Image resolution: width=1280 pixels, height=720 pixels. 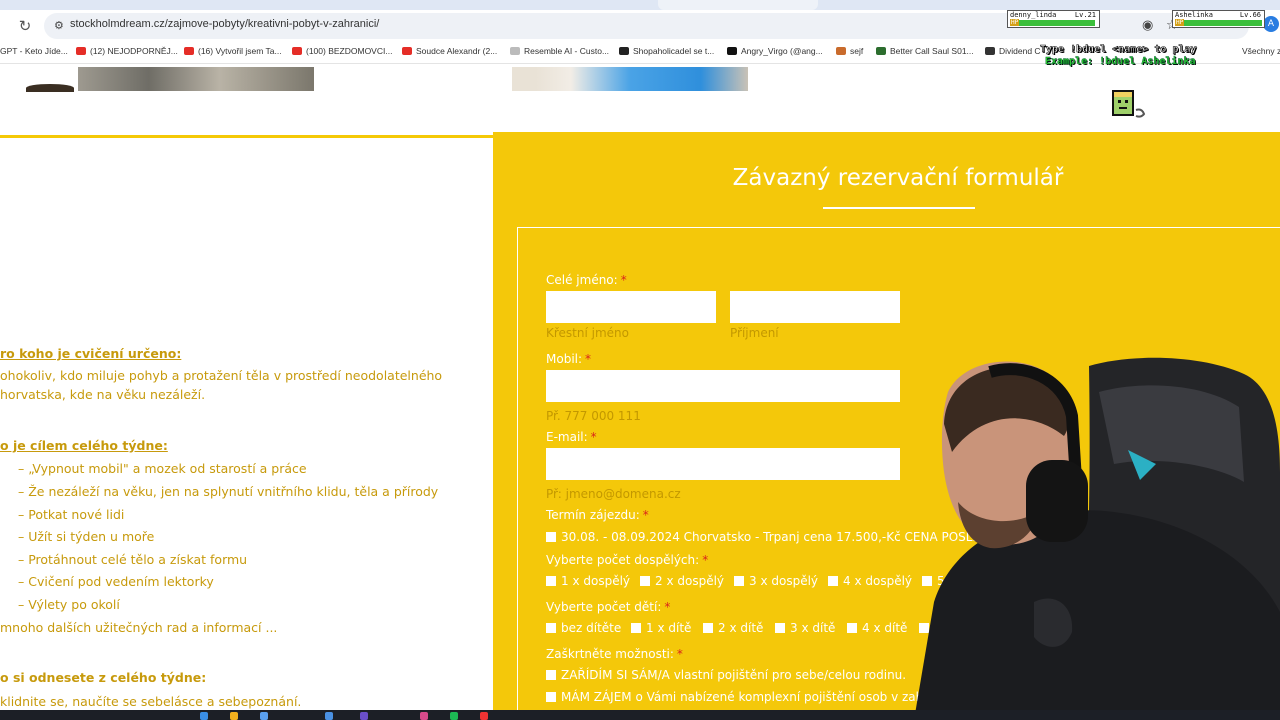 What do you see at coordinates (849, 51) in the screenshot?
I see `bookmark-item: sejf` at bounding box center [849, 51].